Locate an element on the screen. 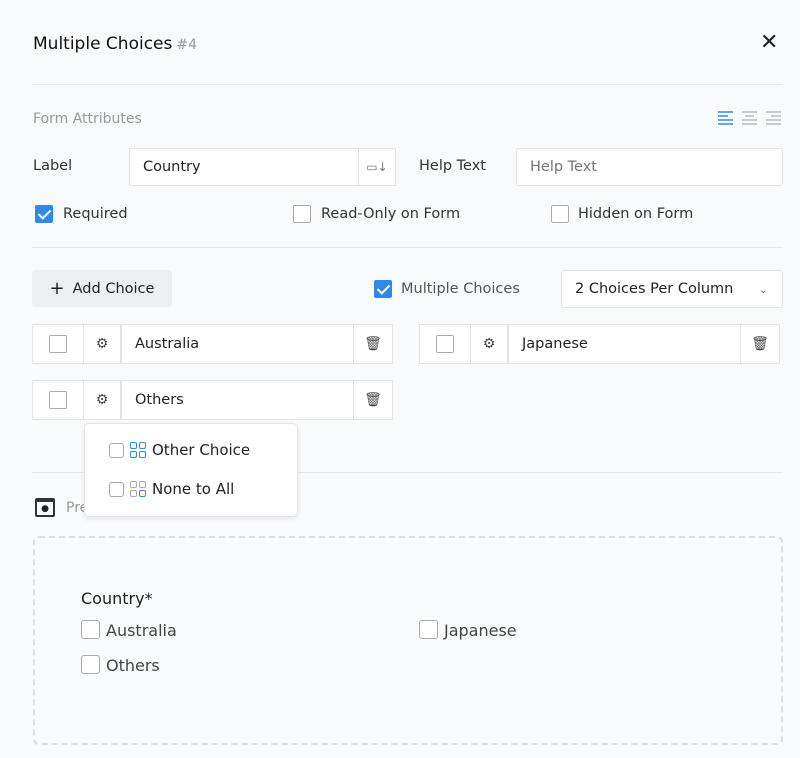 Image resolution: width=800 pixels, height=758 pixels. choice-input: Japanese is located at coordinates (624, 344).